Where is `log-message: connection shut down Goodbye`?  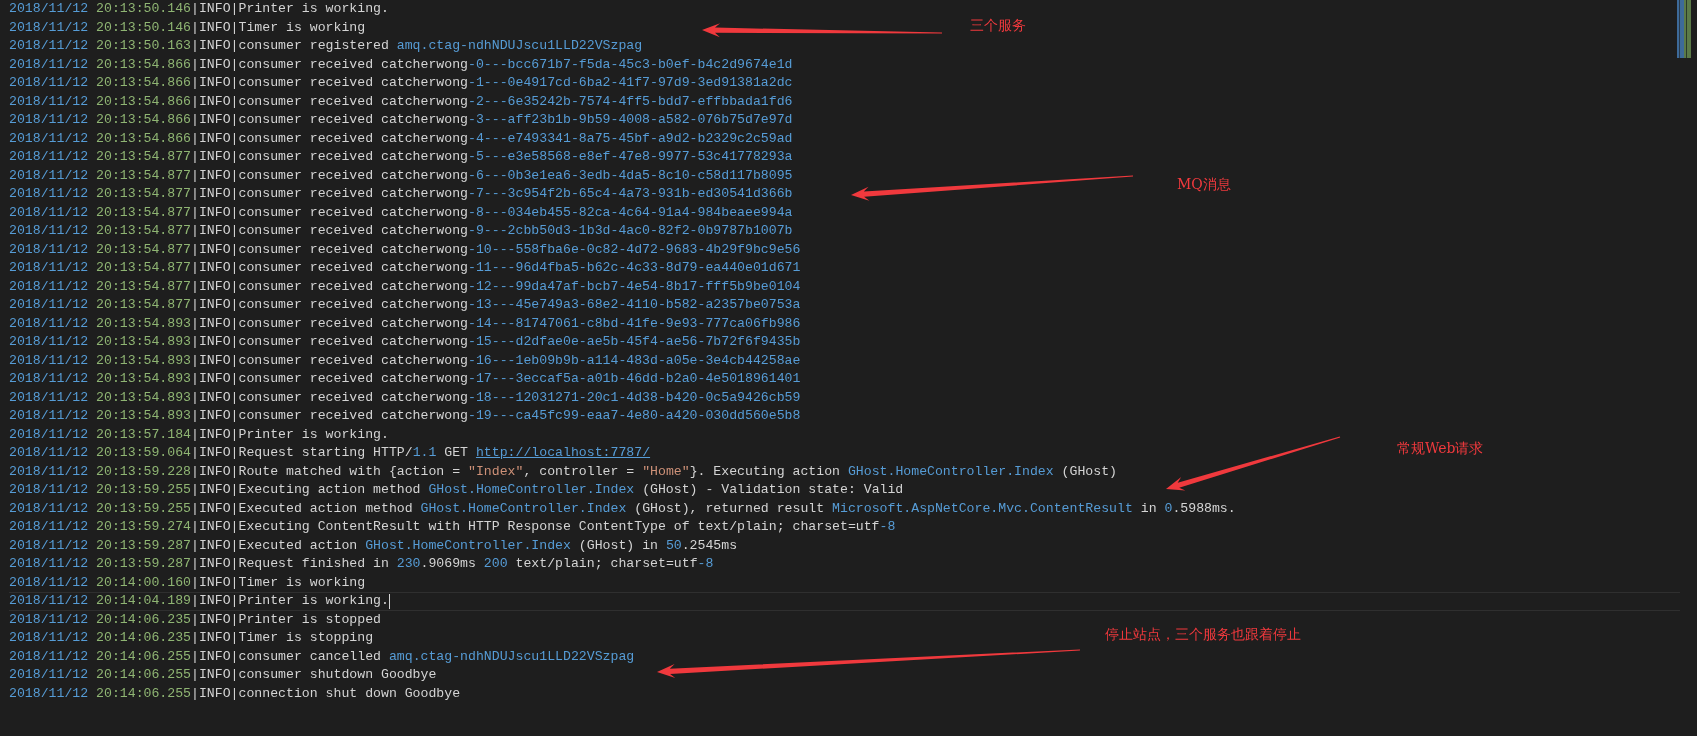
log-message: connection shut down Goodbye is located at coordinates (349, 693).